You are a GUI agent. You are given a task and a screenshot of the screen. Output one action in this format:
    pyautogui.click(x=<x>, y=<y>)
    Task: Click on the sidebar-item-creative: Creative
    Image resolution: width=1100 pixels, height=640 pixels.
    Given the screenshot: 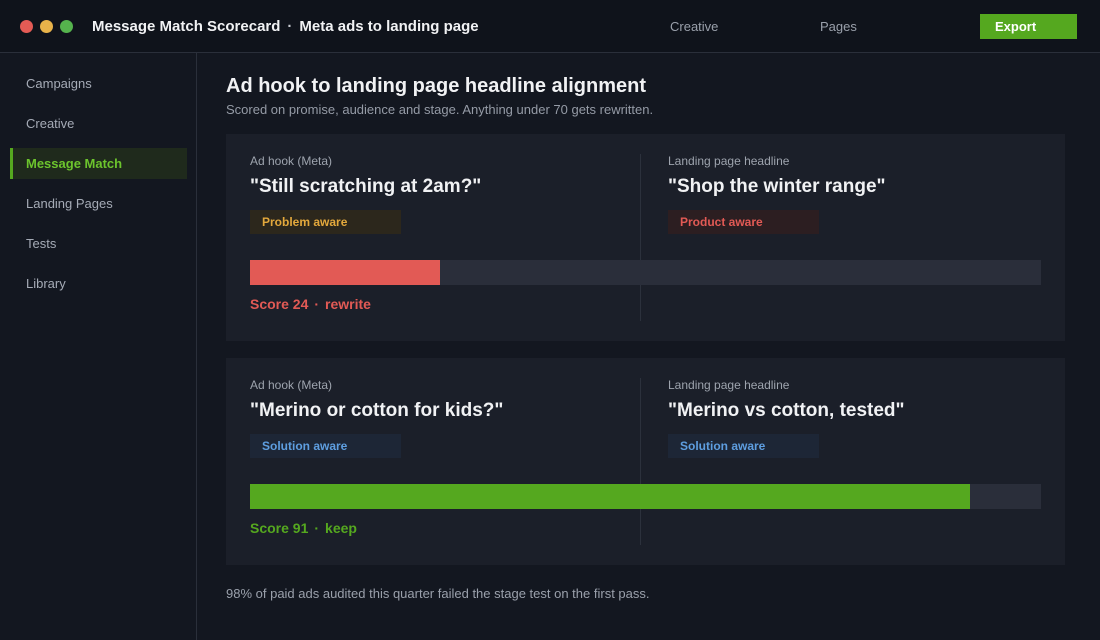 What is the action you would take?
    pyautogui.click(x=98, y=123)
    